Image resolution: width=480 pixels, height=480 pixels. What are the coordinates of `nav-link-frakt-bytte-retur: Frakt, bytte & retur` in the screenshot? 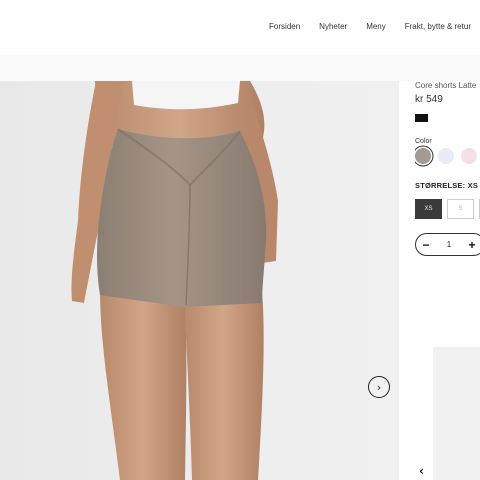 It's located at (438, 26).